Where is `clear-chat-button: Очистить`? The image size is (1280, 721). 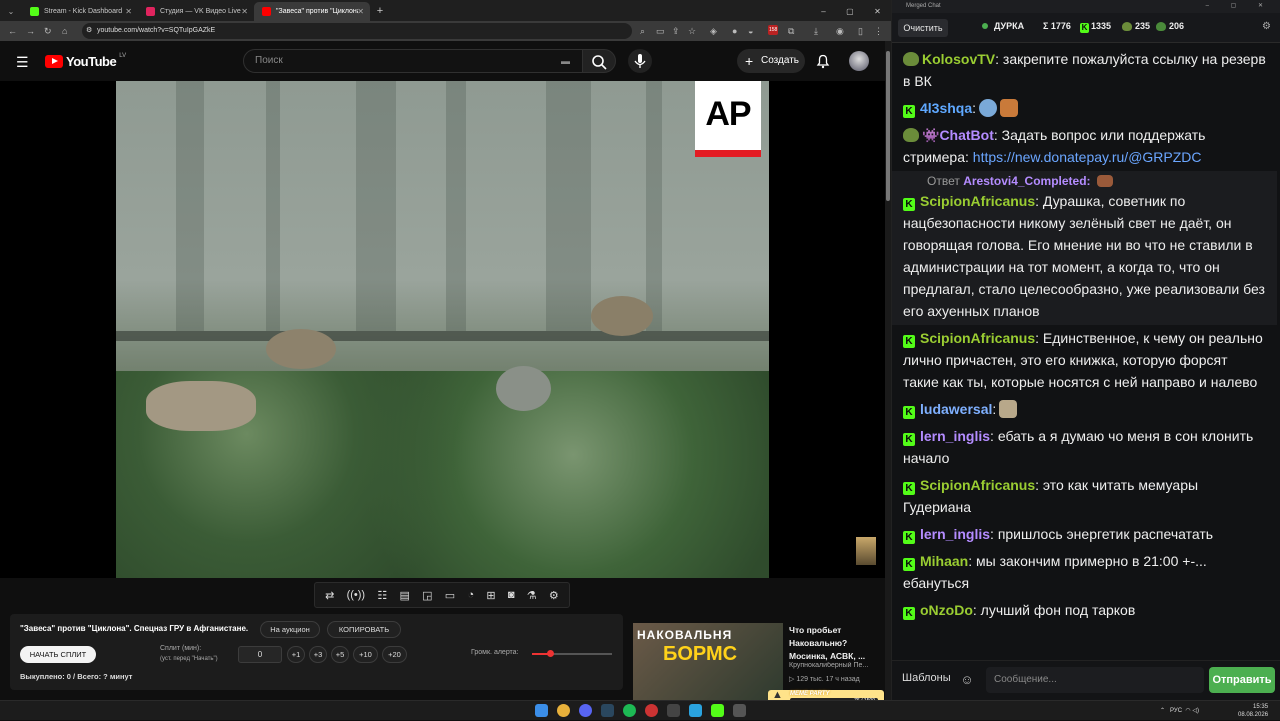 clear-chat-button: Очистить is located at coordinates (923, 28).